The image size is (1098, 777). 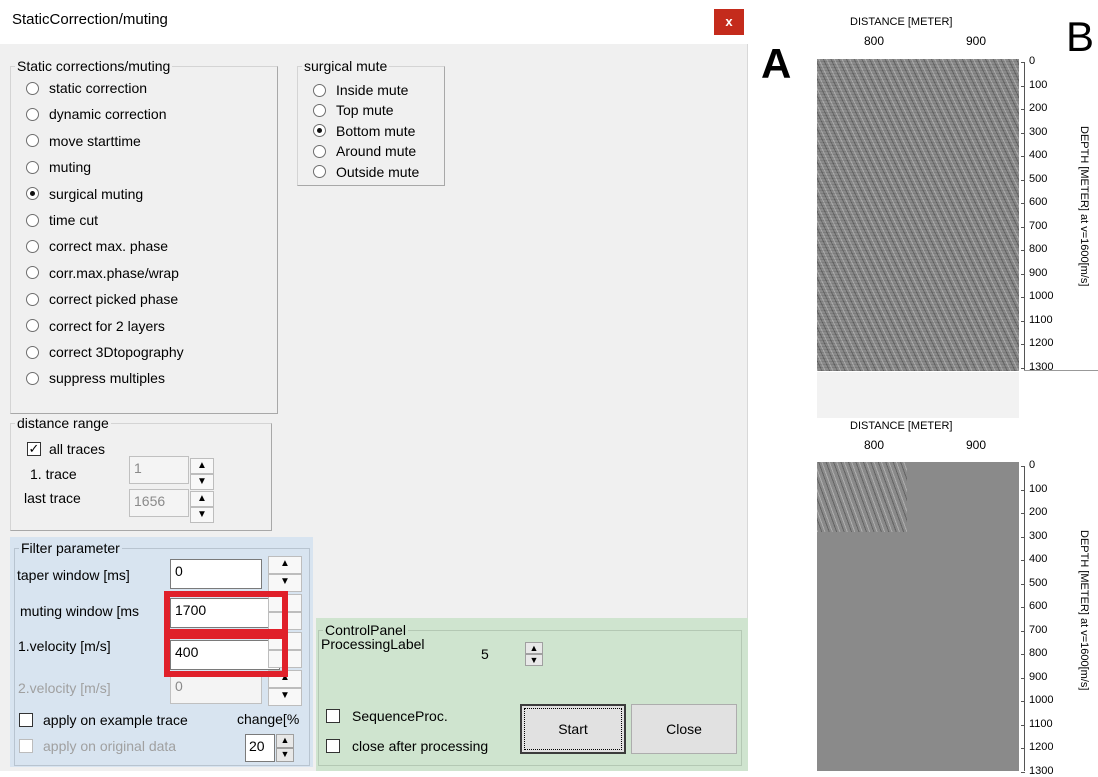 I want to click on velocity2-field: 0, so click(x=216, y=689).